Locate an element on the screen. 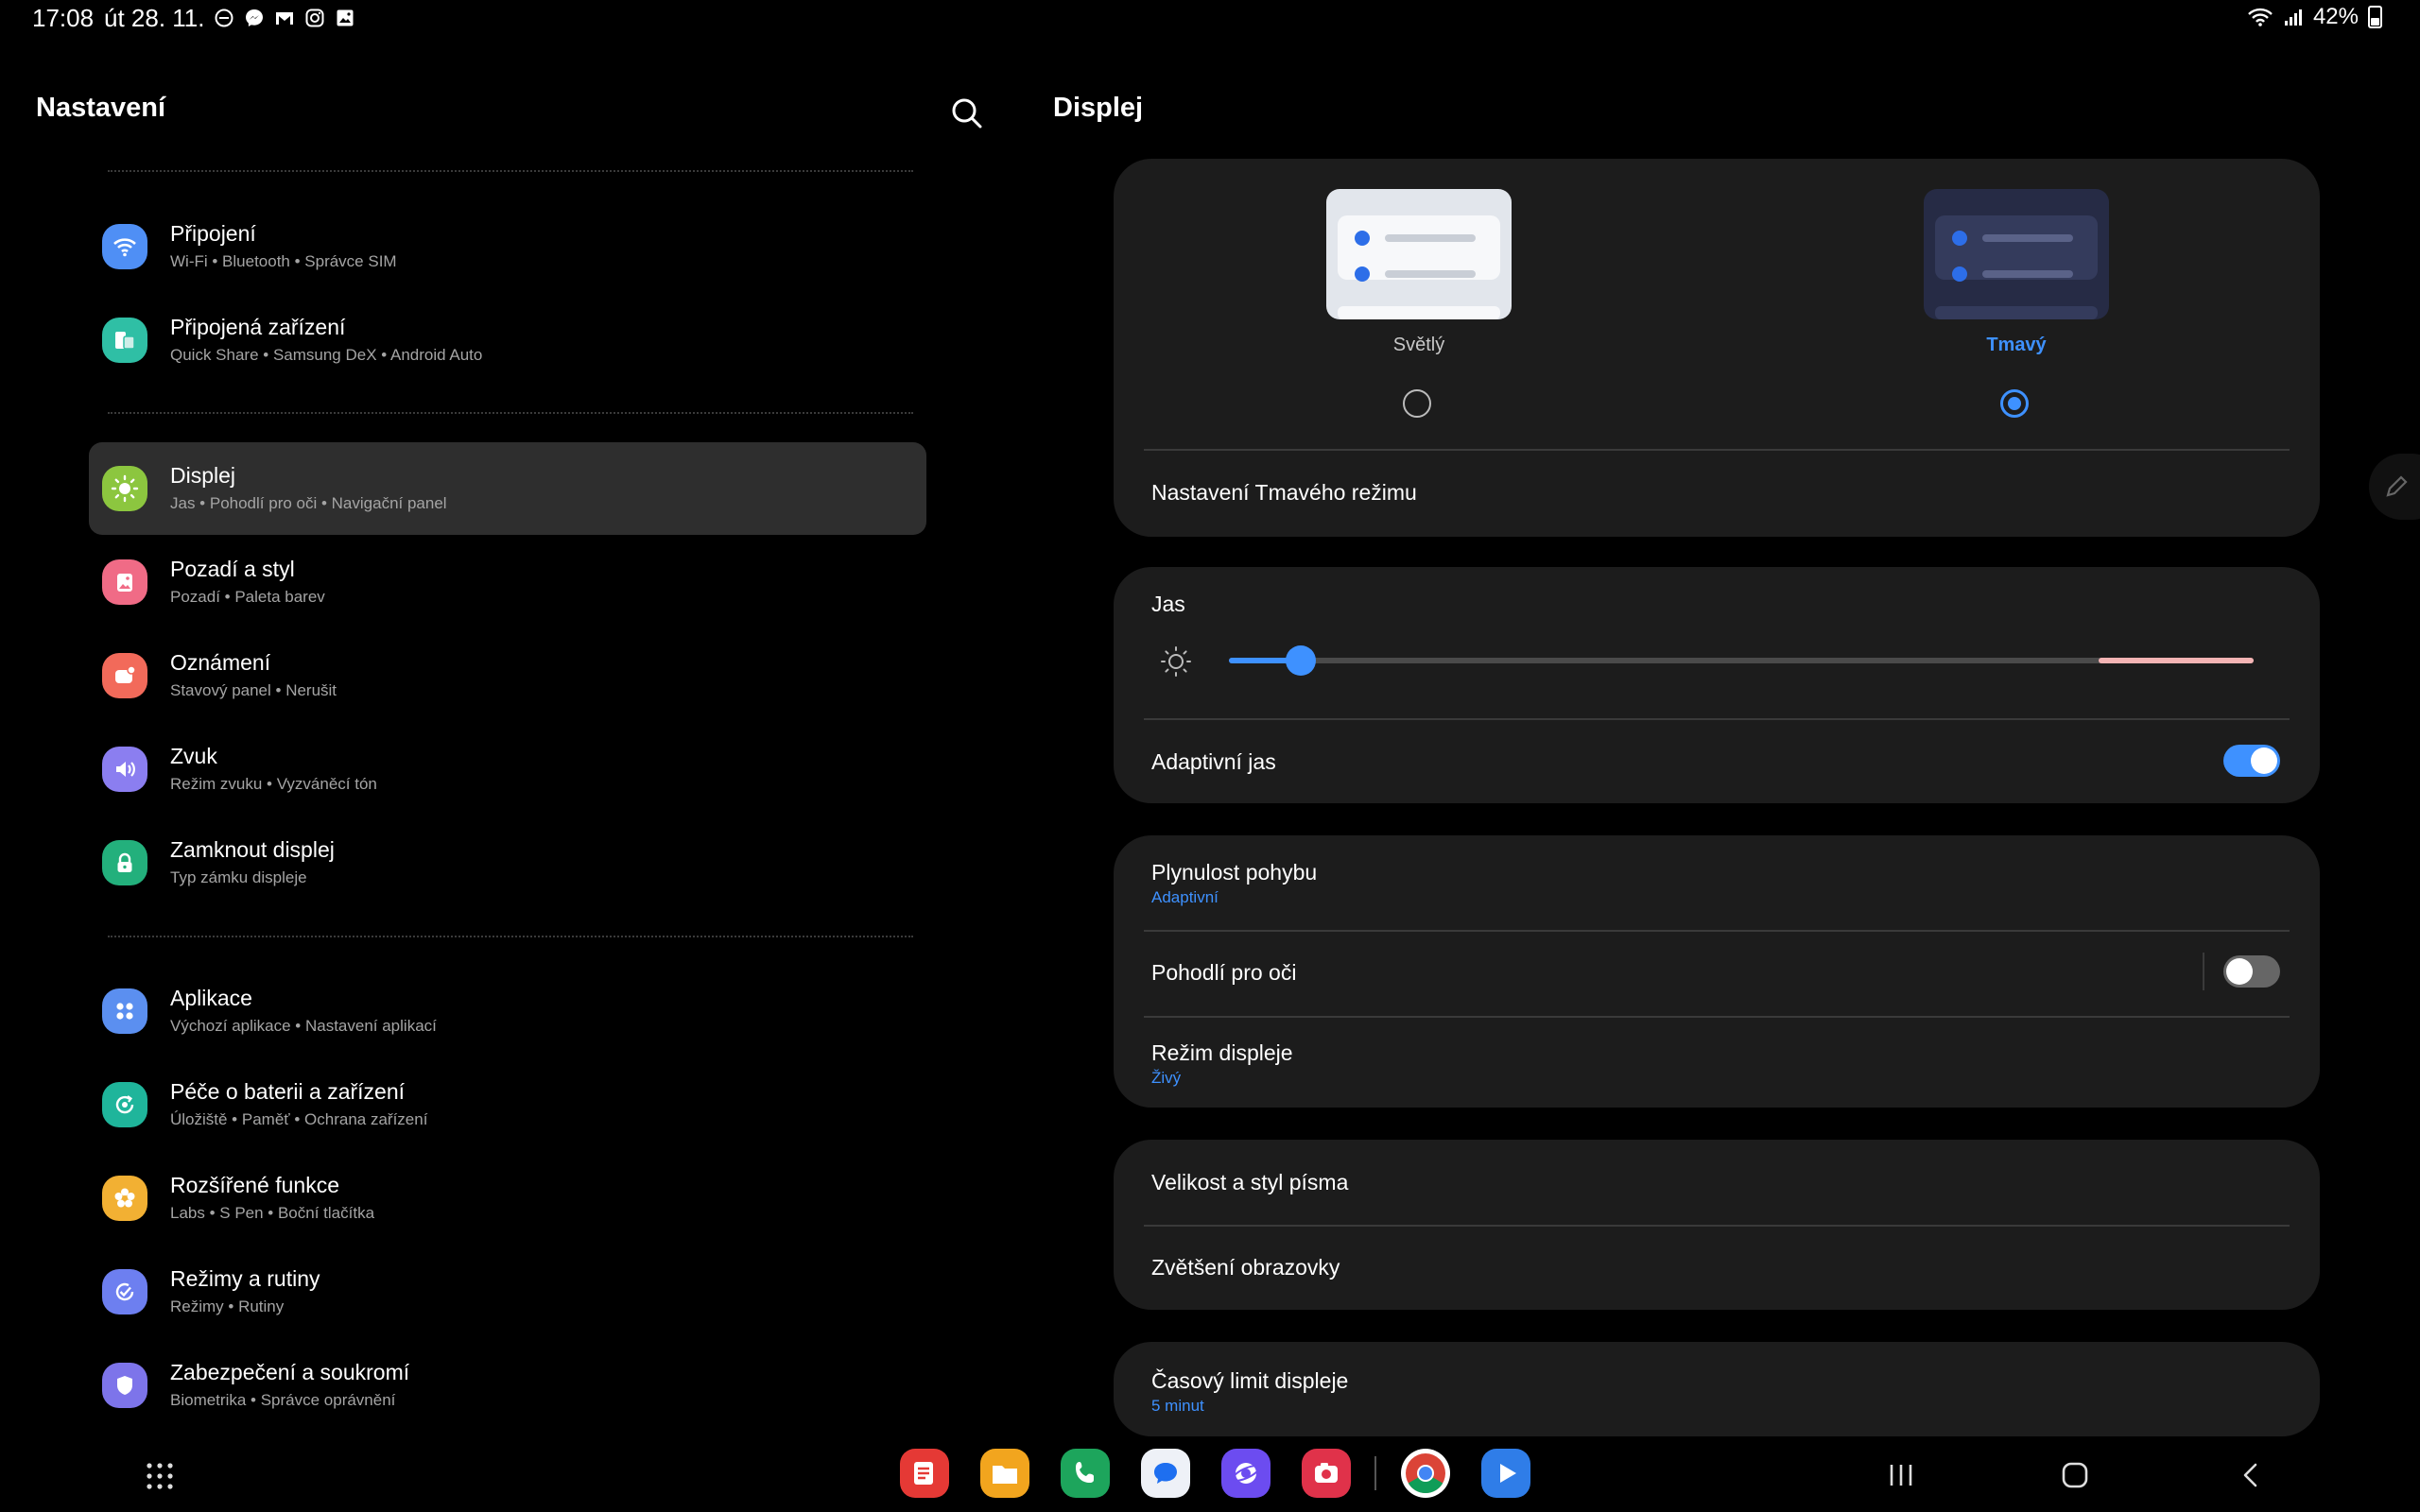 The image size is (2420, 1512). eye-comfort-toggle is located at coordinates (2252, 971).